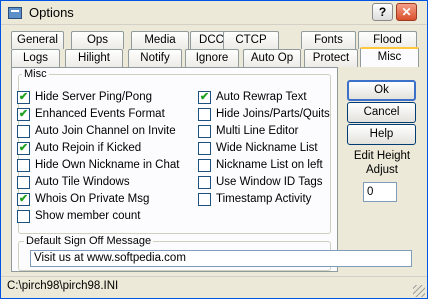  What do you see at coordinates (37, 40) in the screenshot?
I see `tab-general: General` at bounding box center [37, 40].